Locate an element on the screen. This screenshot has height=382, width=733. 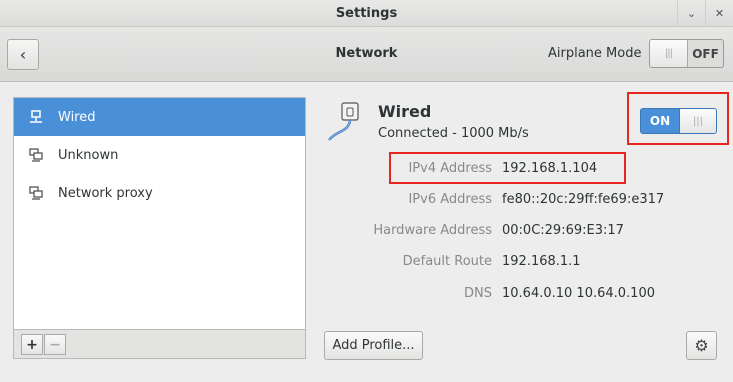
sidebar-item-wired: Wired is located at coordinates (159, 117).